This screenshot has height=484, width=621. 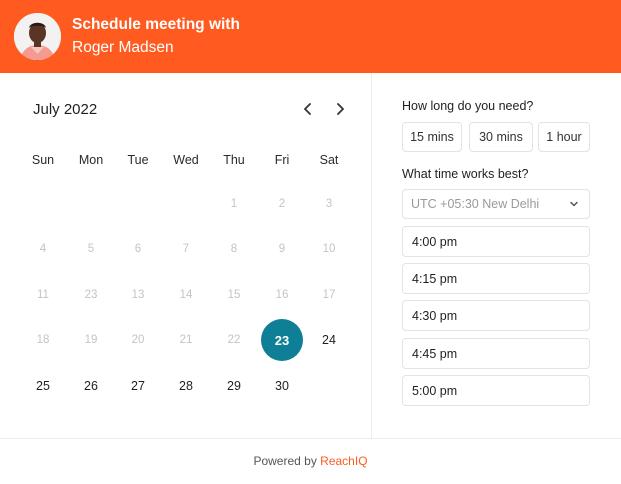 I want to click on duration-option-60: 1 hour, so click(x=564, y=137).